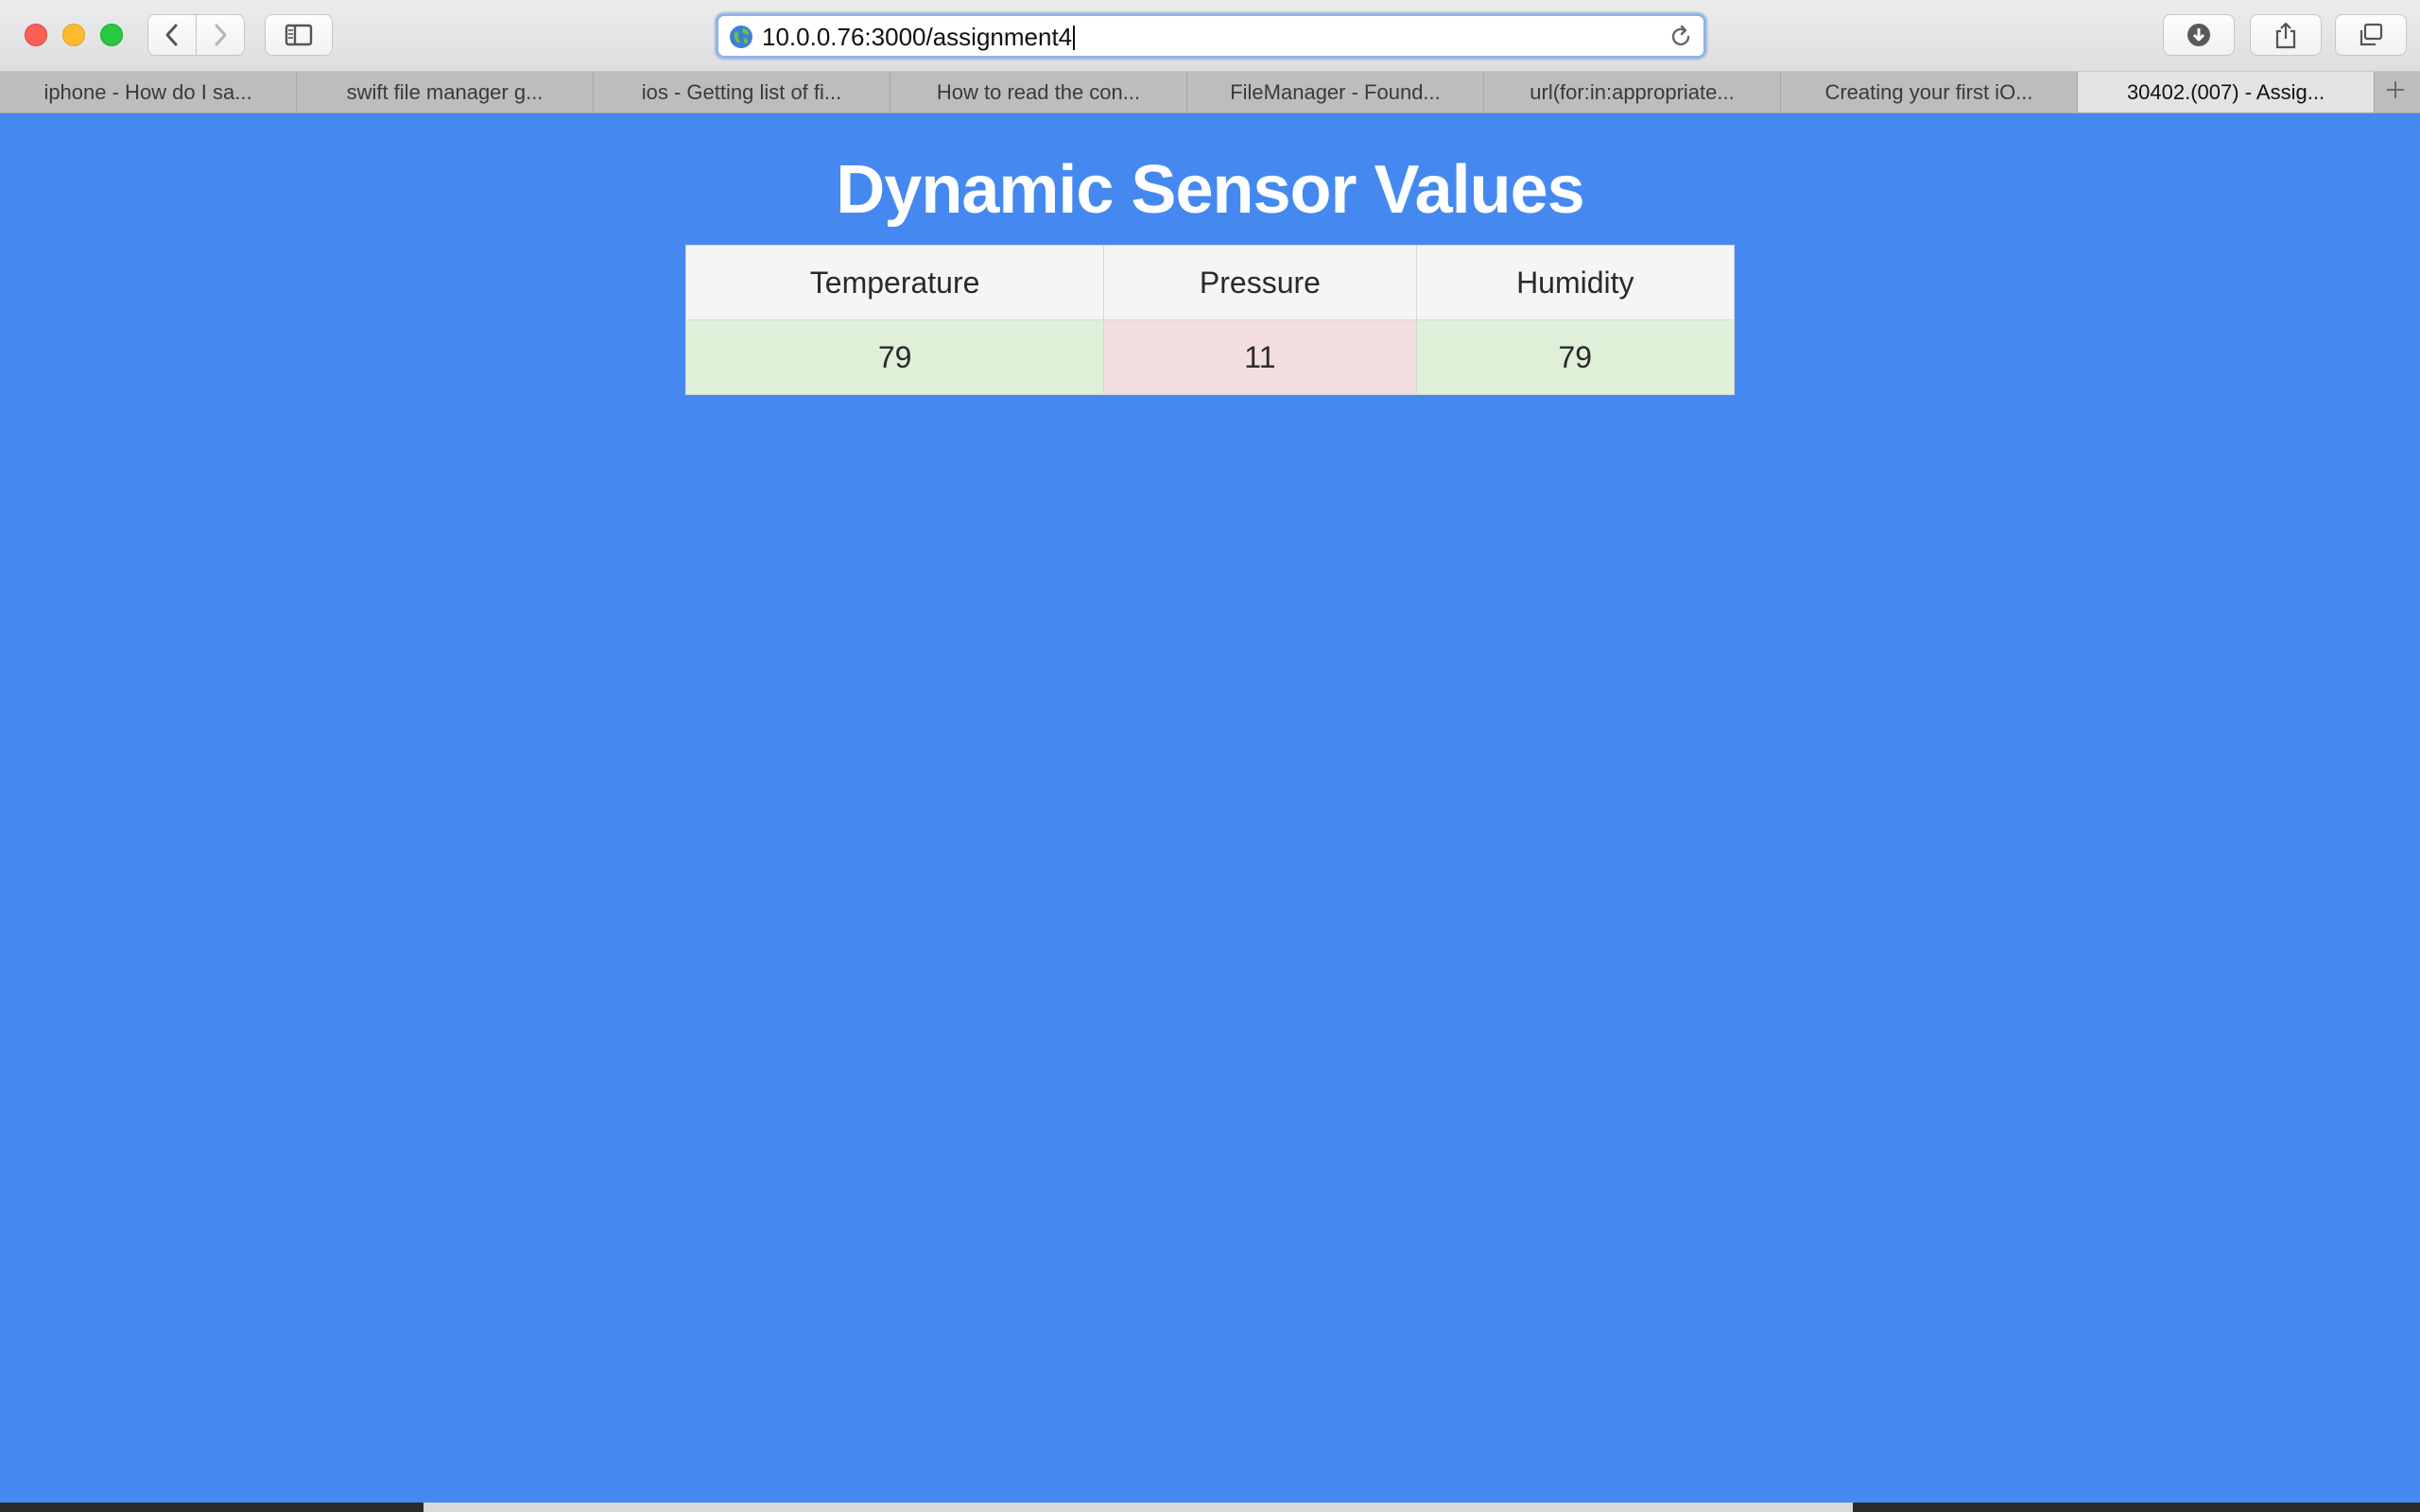 The width and height of the screenshot is (2420, 1512). Describe the element at coordinates (895, 282) in the screenshot. I see `column-header-temperature: Temperature` at that location.